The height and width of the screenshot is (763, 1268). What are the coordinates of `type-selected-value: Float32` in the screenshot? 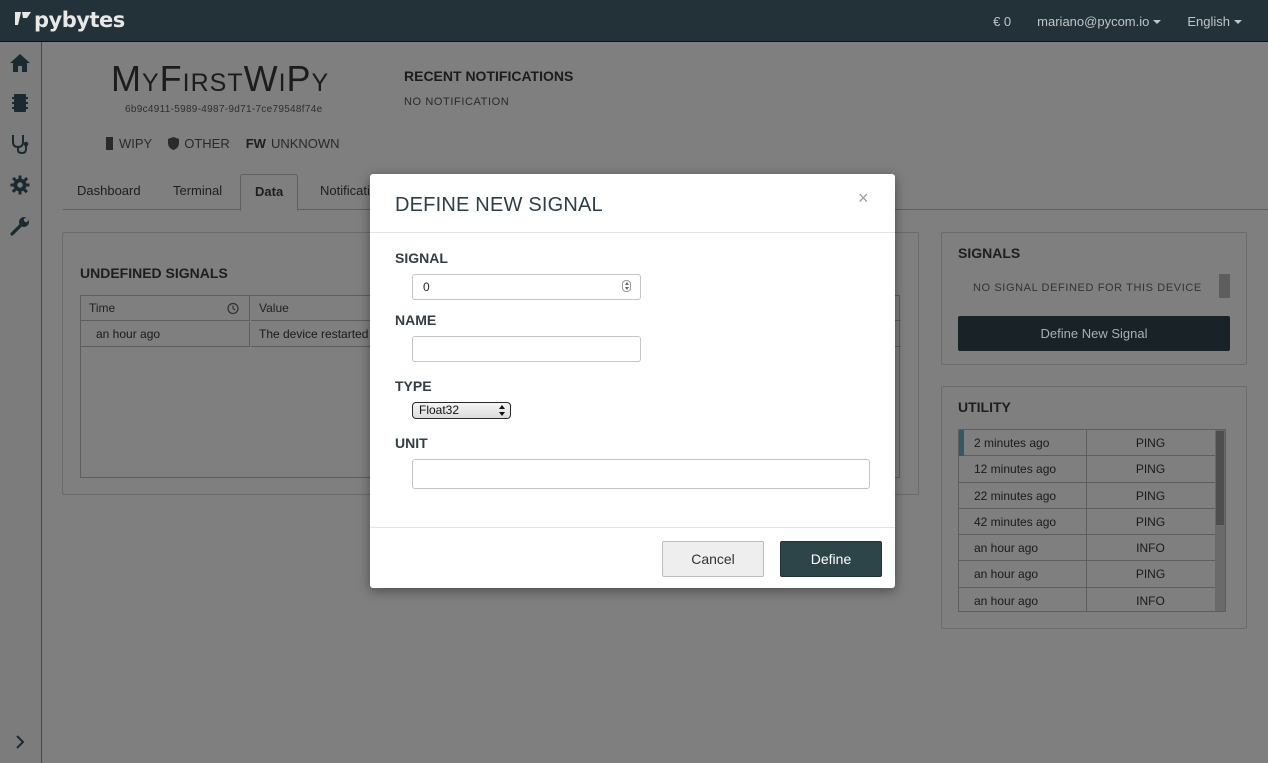 It's located at (439, 410).